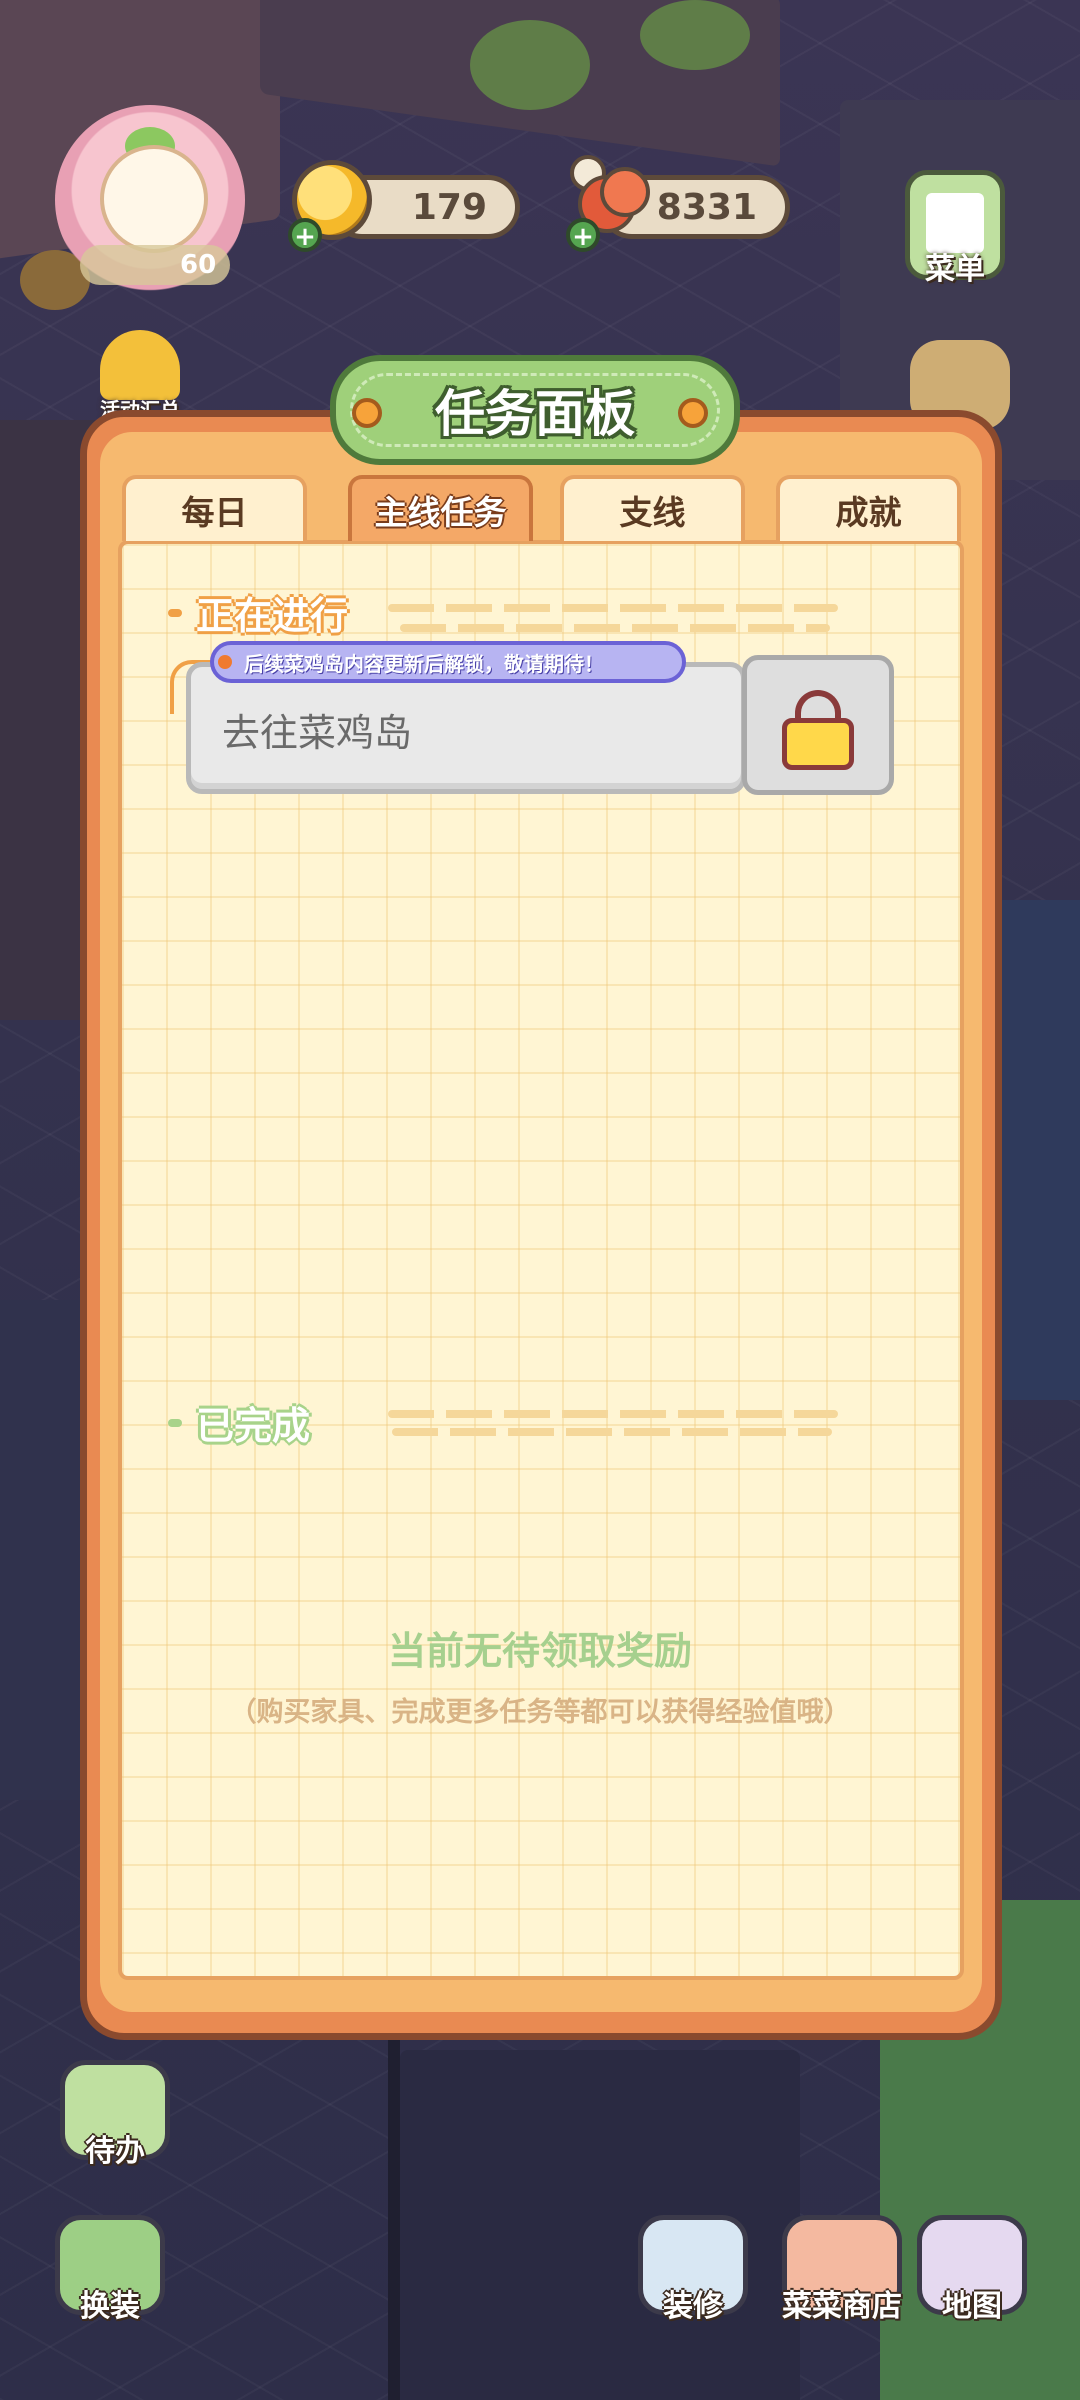 This screenshot has height=2400, width=1080. I want to click on map-button: 地图, so click(972, 2270).